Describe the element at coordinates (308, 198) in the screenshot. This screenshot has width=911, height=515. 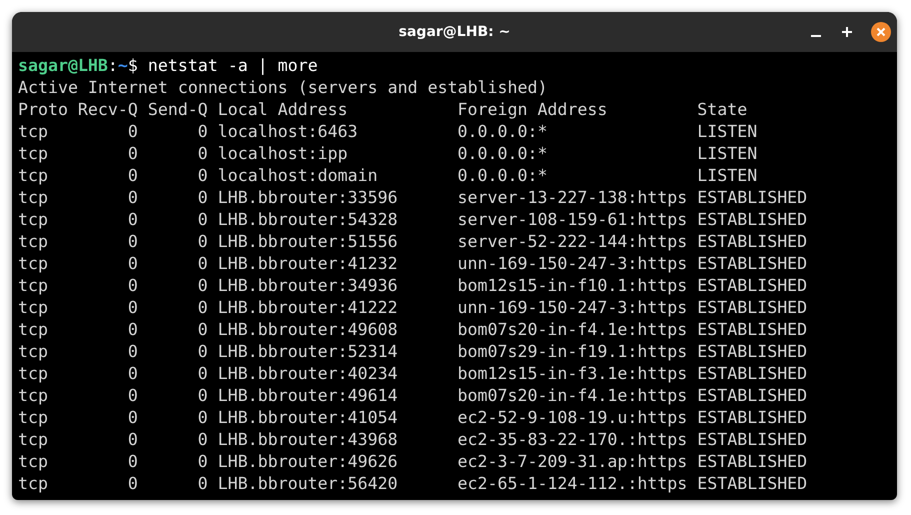
I see `table-cell-text: LHB.bbrouter:33596` at that location.